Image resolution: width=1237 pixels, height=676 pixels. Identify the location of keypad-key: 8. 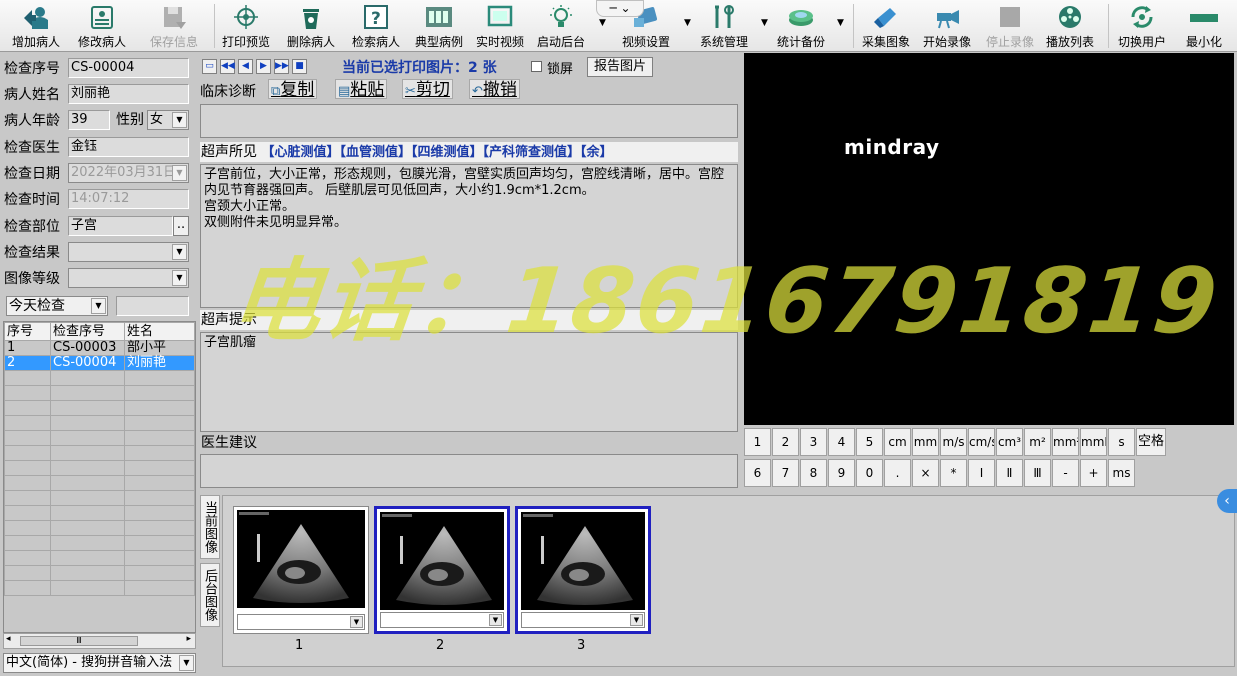
(813, 473).